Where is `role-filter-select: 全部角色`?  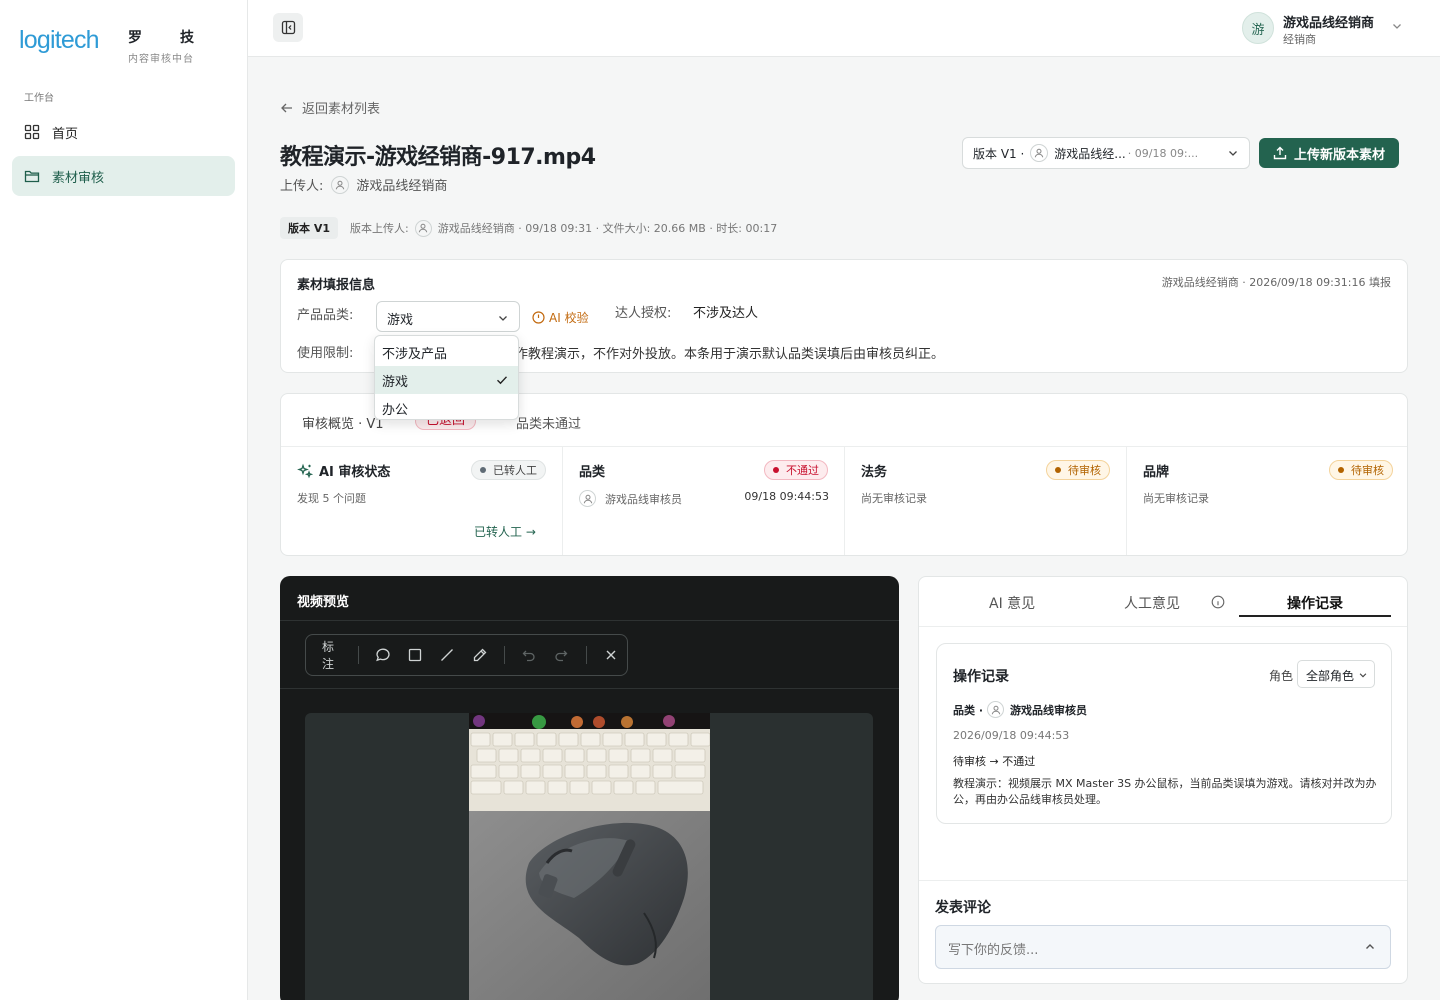 role-filter-select: 全部角色 is located at coordinates (1336, 674).